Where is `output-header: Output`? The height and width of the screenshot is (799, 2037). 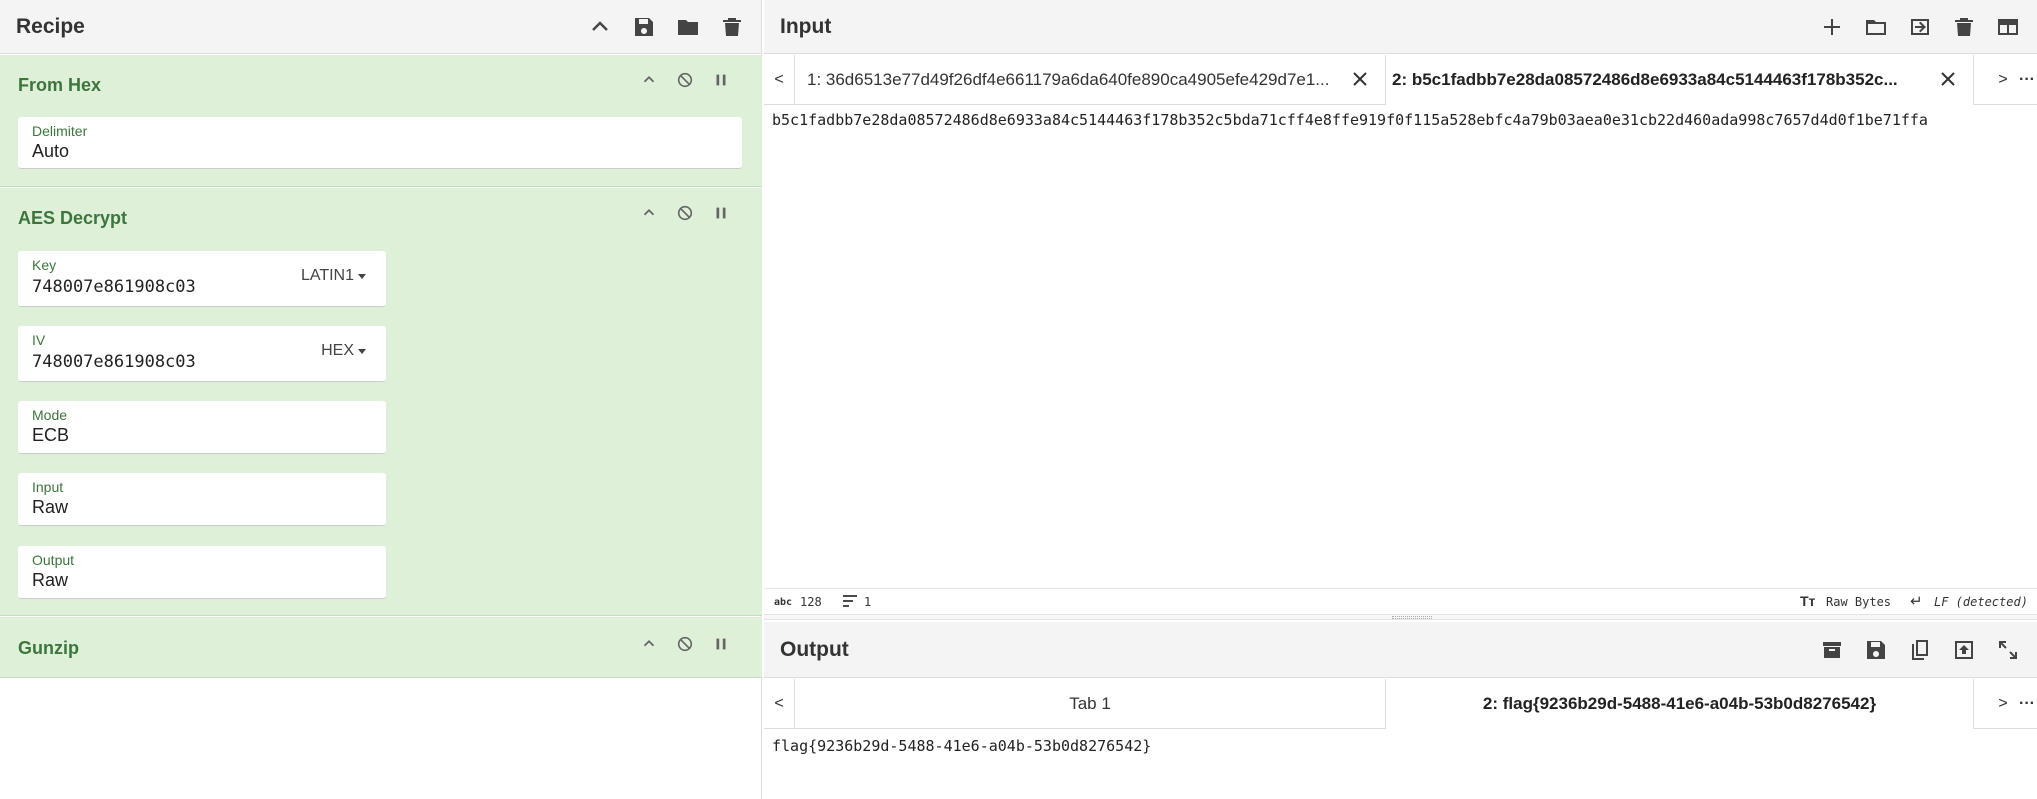 output-header: Output is located at coordinates (1400, 650).